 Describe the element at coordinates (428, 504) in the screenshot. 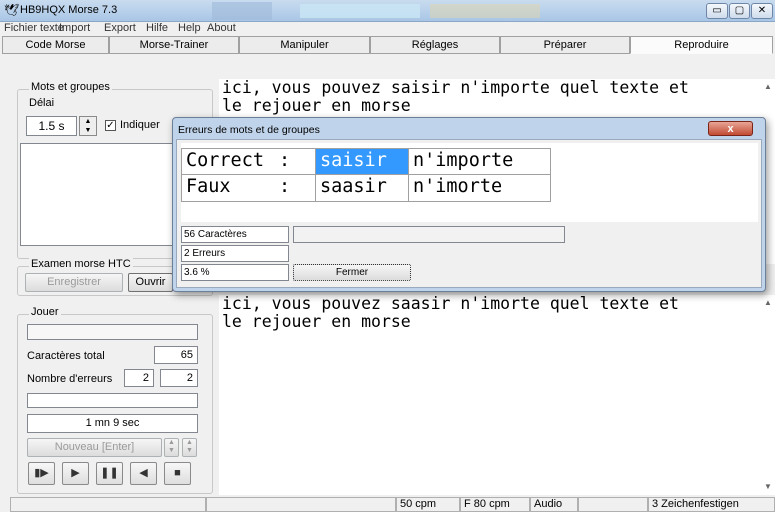

I see `status-cpm: 50 cpm` at that location.